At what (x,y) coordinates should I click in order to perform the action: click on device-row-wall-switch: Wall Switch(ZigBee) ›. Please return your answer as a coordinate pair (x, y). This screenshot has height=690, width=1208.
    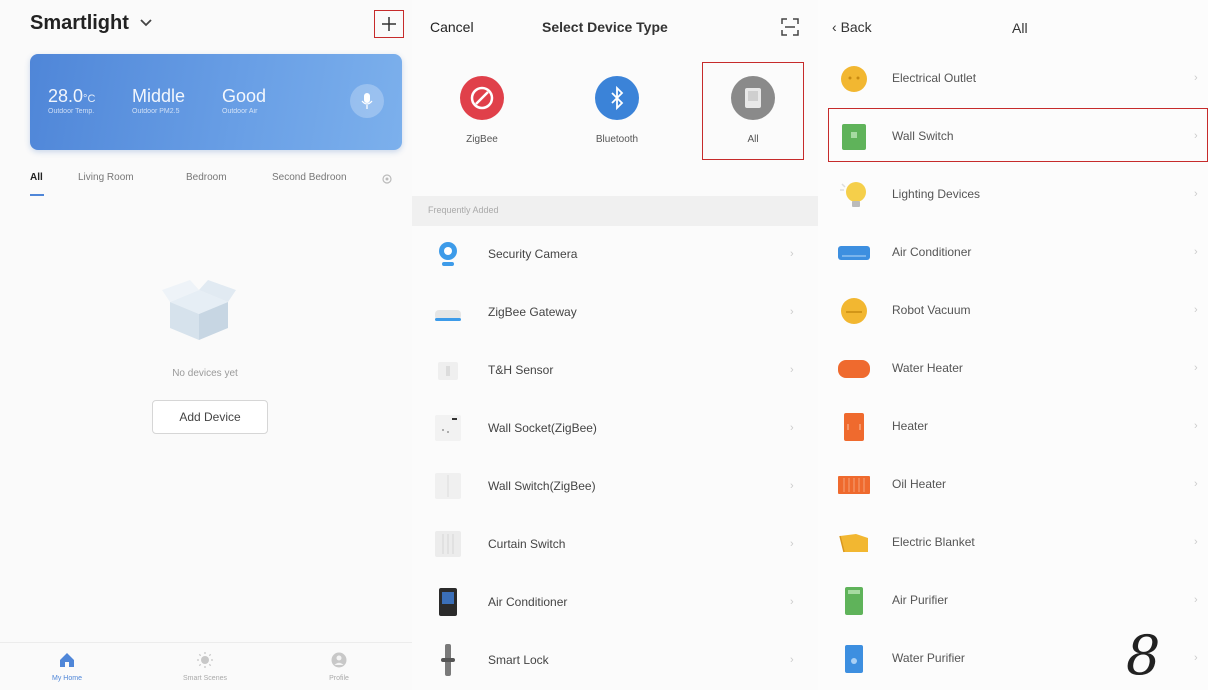
    Looking at the image, I should click on (615, 487).